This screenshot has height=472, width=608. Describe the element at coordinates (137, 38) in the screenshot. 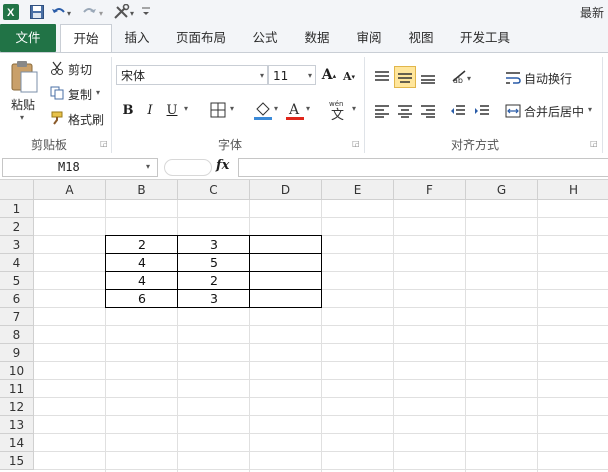

I see `tab-insert: 插入` at that location.